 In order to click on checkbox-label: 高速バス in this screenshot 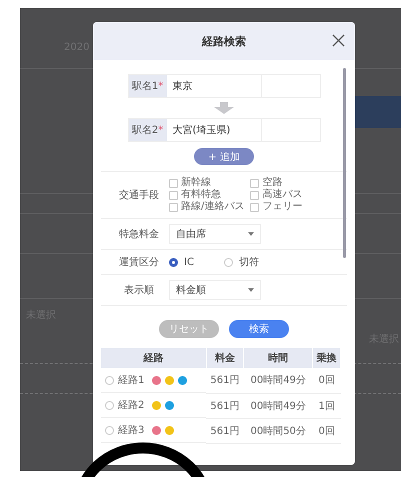, I will do `click(282, 195)`.